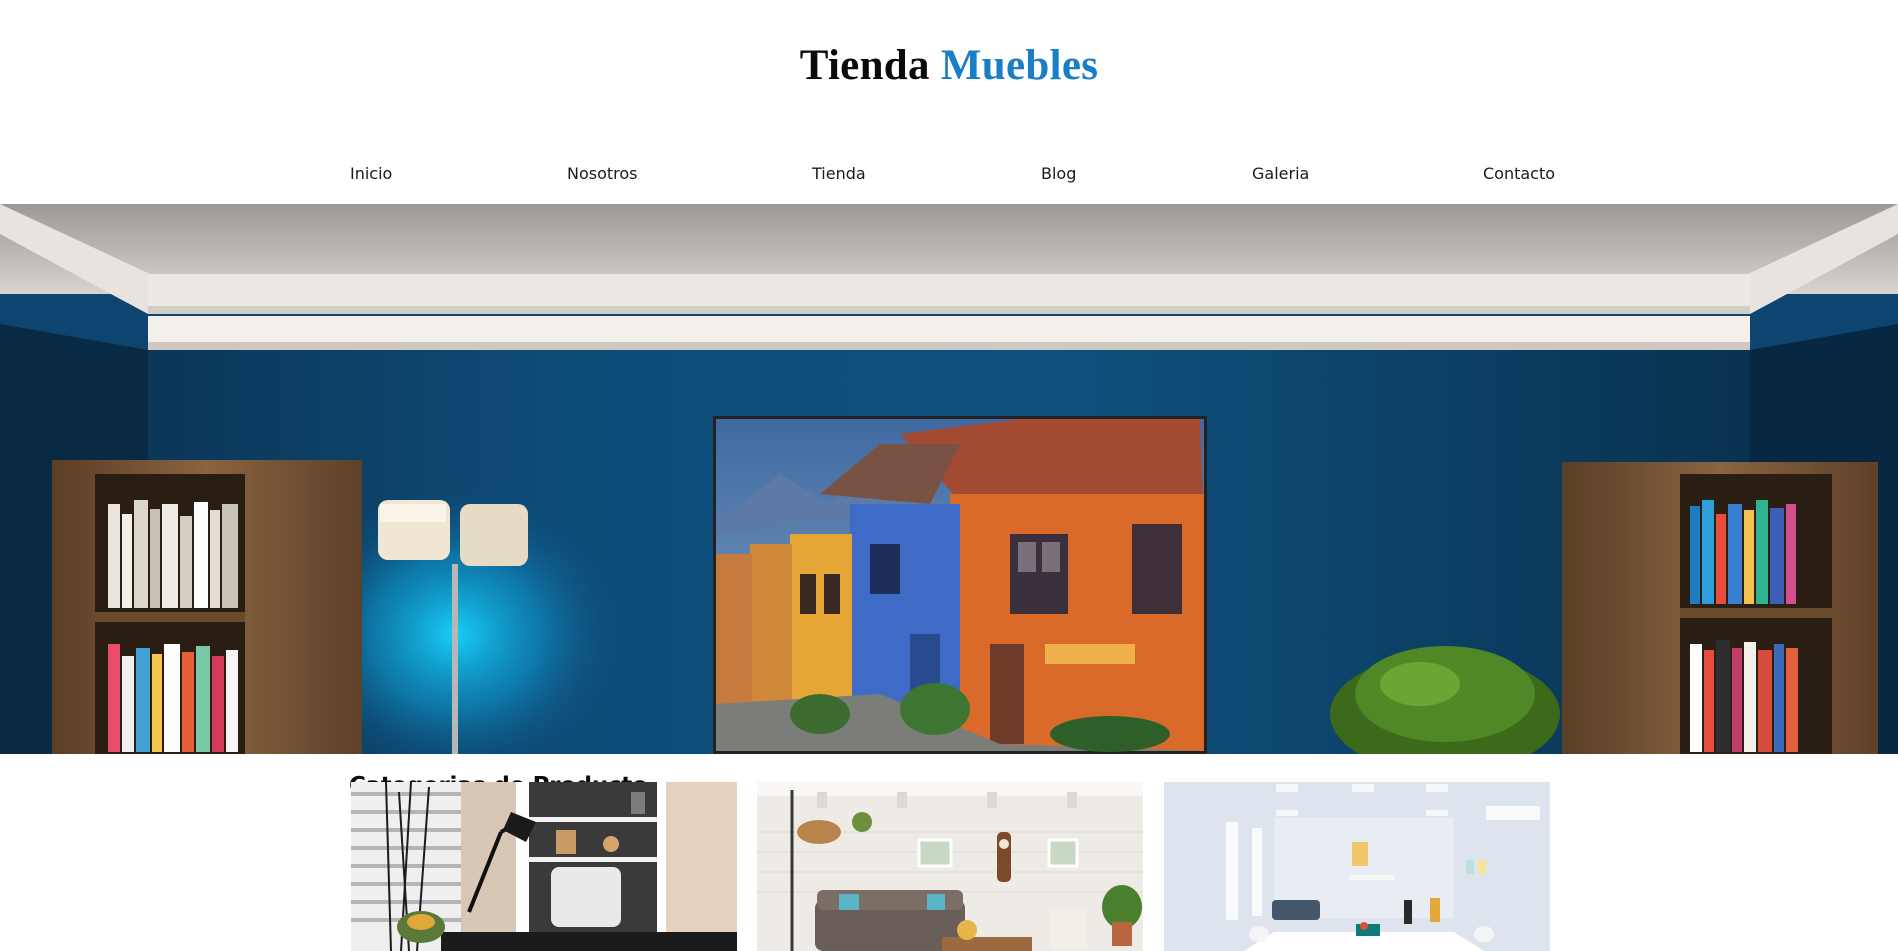  I want to click on category-card-office, so click(544, 866).